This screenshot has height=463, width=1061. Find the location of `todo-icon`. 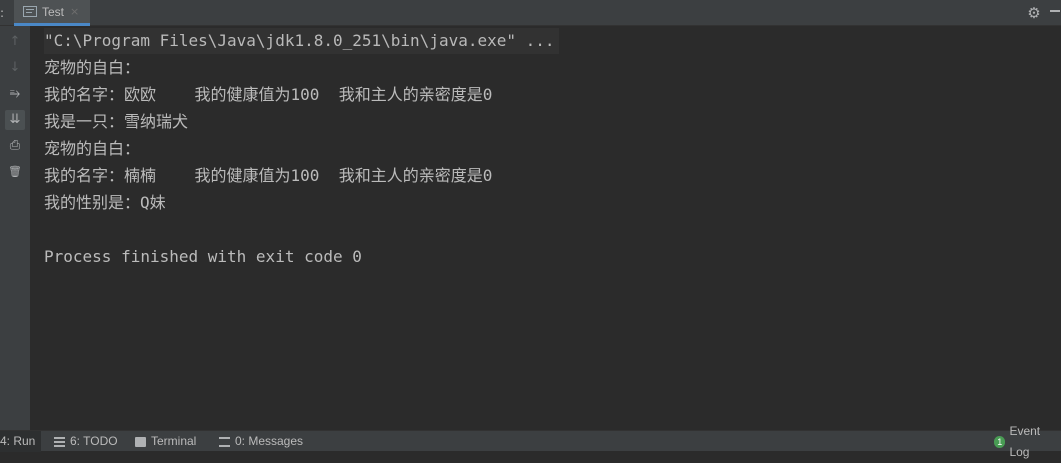

todo-icon is located at coordinates (59, 441).